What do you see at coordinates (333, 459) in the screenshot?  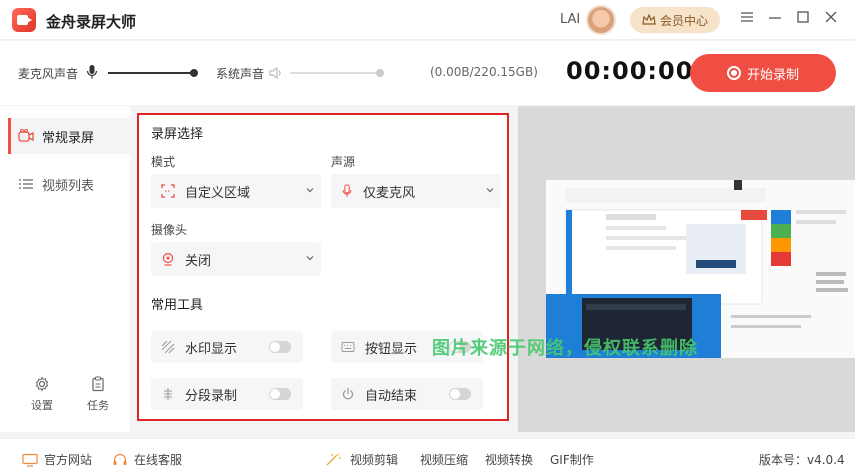 I see `sparkle-icon` at bounding box center [333, 459].